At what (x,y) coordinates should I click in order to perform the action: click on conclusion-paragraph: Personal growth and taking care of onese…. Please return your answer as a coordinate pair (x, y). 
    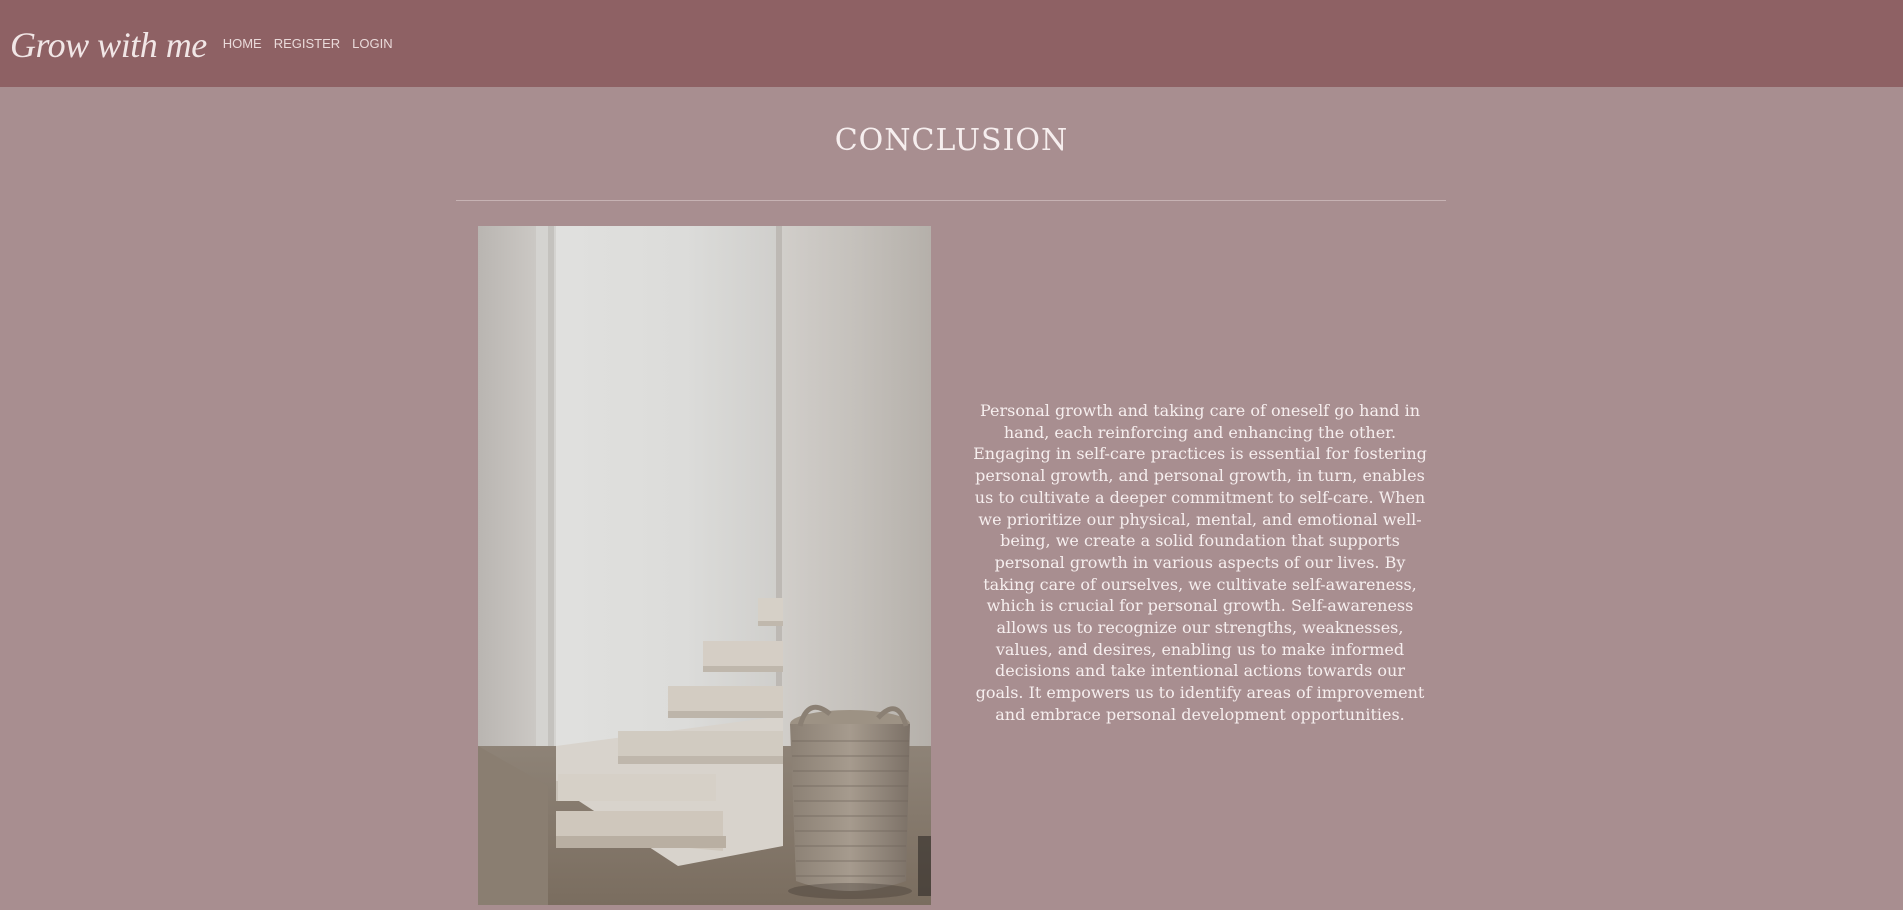
    Looking at the image, I should click on (1200, 562).